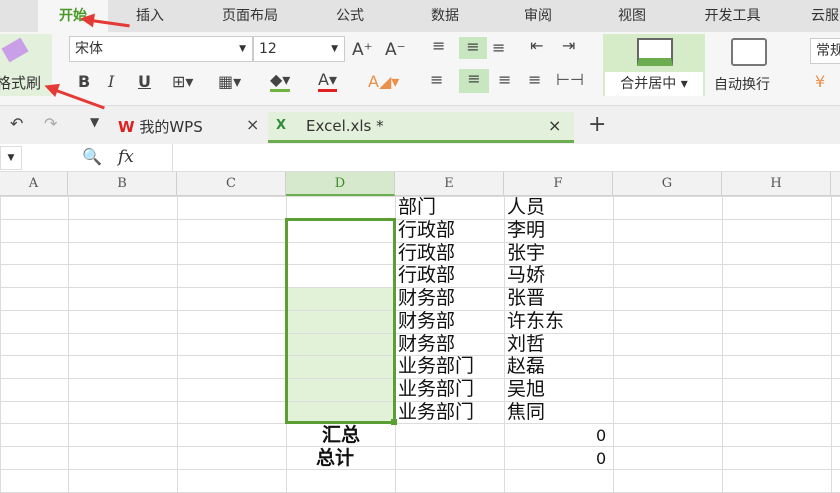  What do you see at coordinates (601, 458) in the screenshot?
I see `cell-total-value: 0` at bounding box center [601, 458].